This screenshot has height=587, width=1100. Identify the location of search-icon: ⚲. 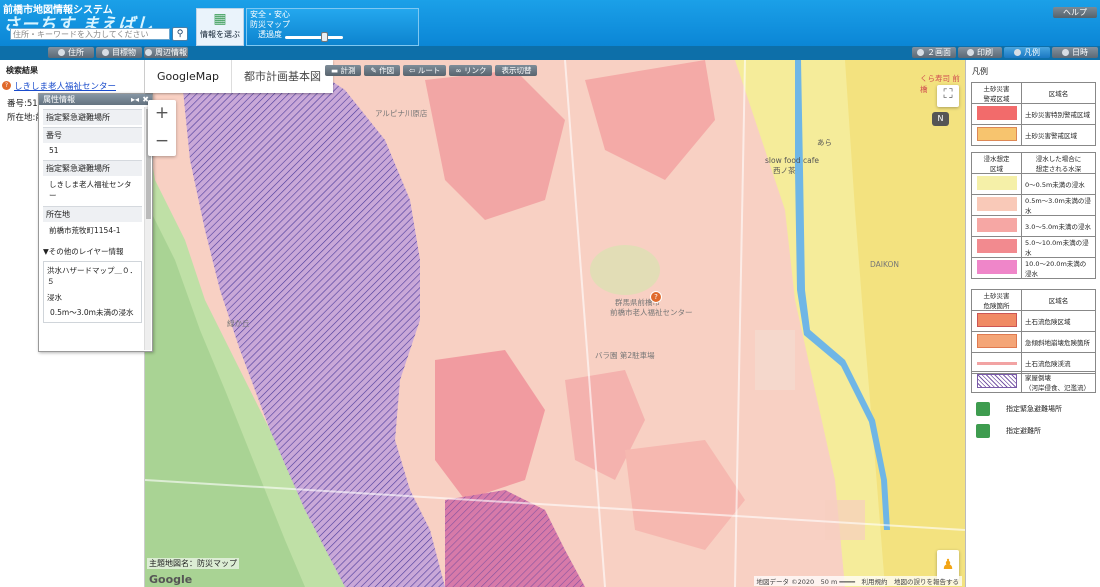
(180, 34).